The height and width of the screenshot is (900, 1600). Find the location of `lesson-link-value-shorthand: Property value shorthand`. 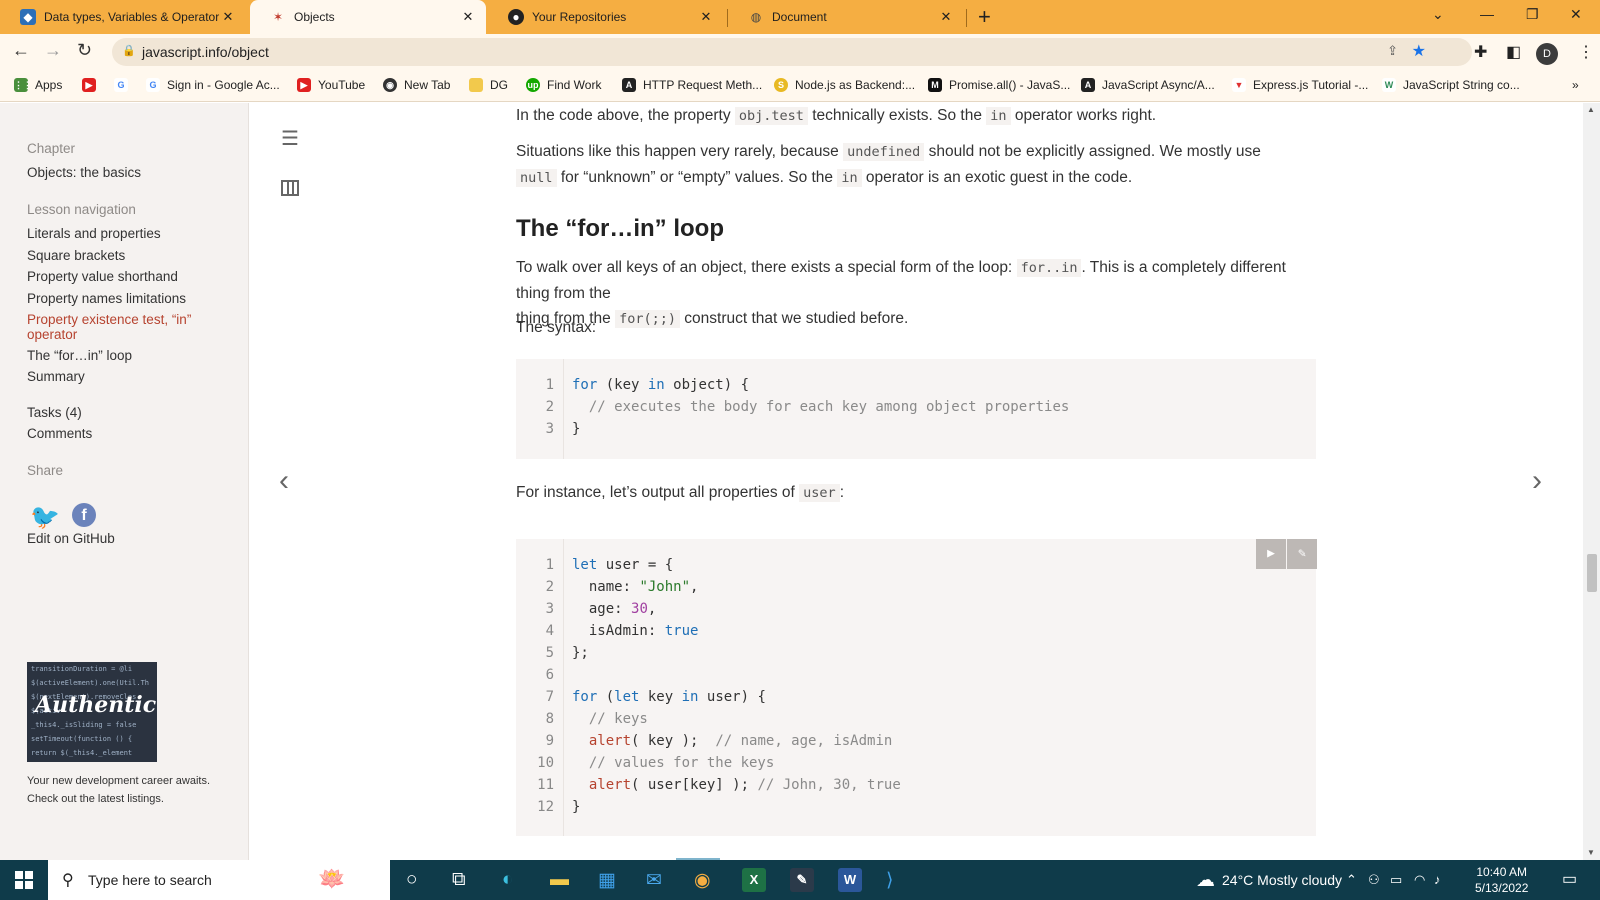

lesson-link-value-shorthand: Property value shorthand is located at coordinates (127, 276).